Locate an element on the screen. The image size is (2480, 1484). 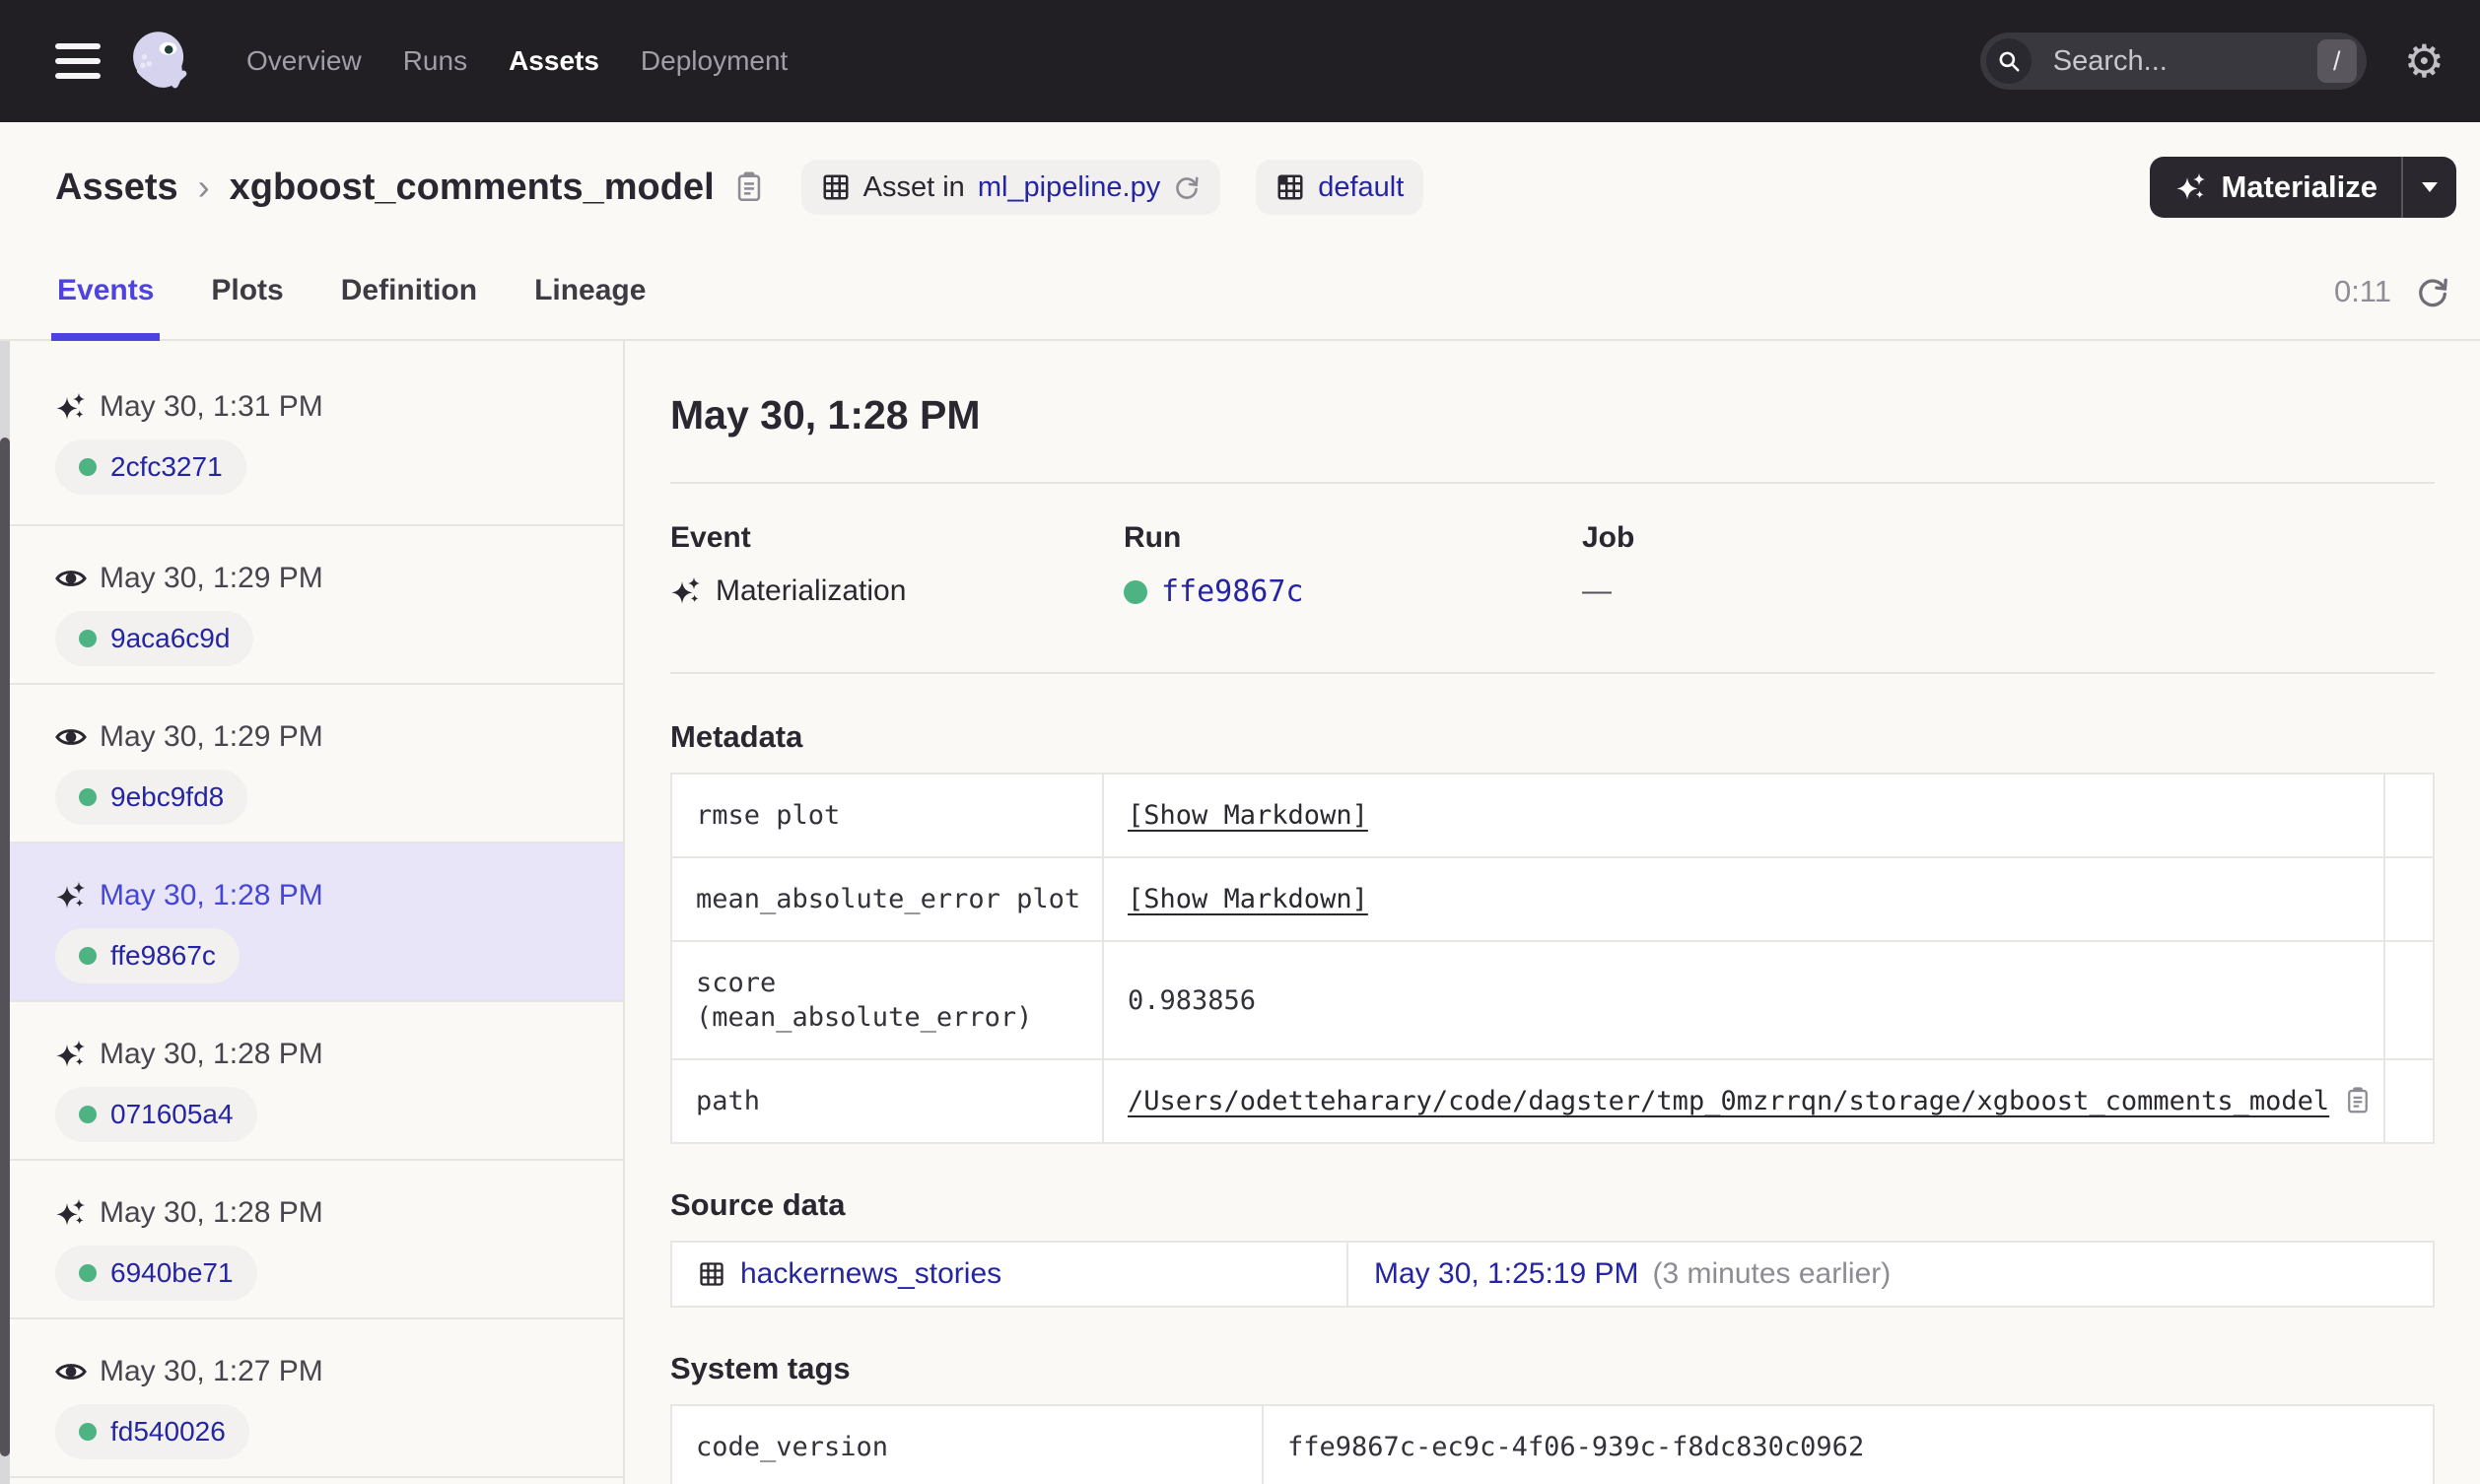
event-type-value: Materialization is located at coordinates (811, 590).